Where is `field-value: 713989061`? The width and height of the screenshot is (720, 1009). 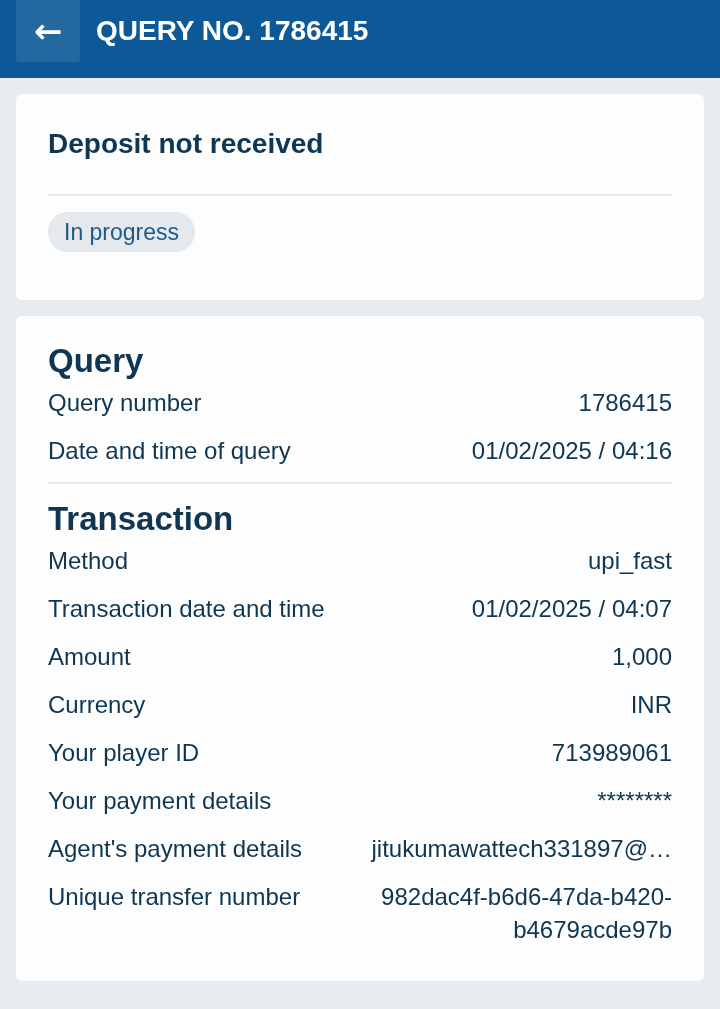 field-value: 713989061 is located at coordinates (611, 753).